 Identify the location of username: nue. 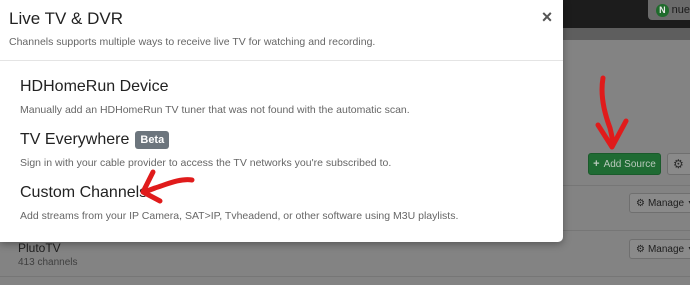
(680, 10).